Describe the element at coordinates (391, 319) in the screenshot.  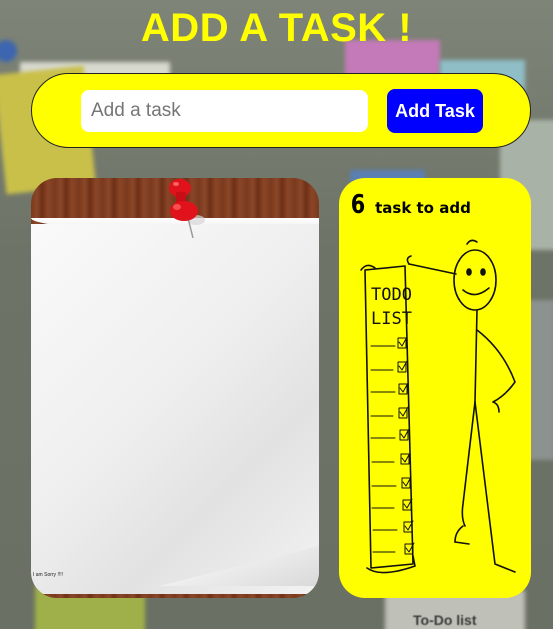
I see `illustration-heading-line2: LIST` at that location.